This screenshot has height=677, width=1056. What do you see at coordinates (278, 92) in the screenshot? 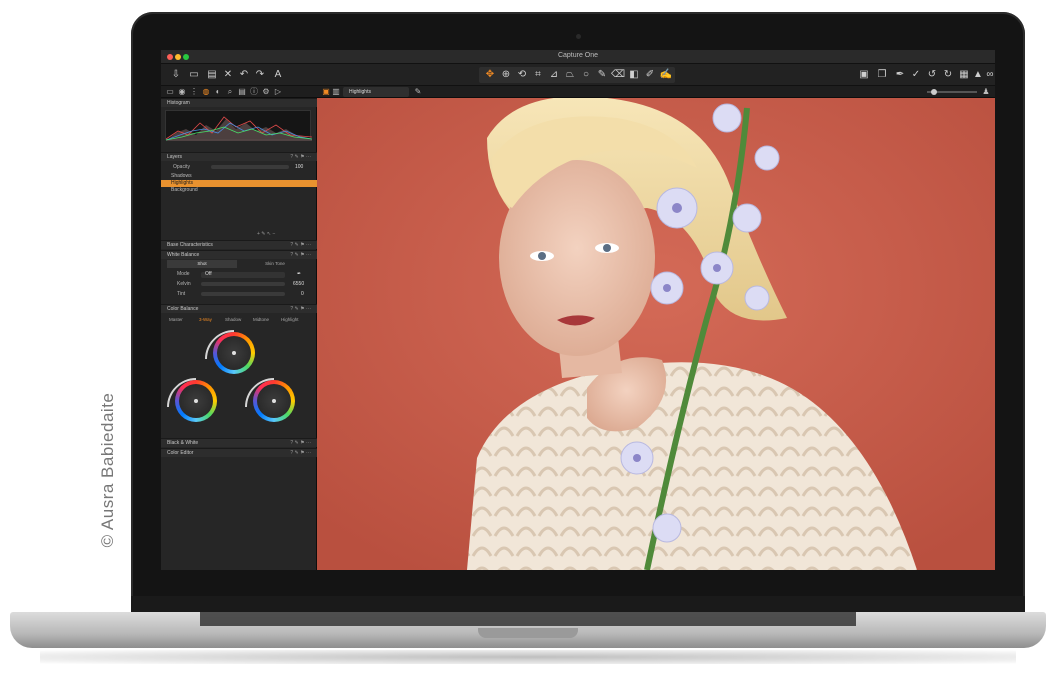
I see `batch-tab-icon: ▷` at bounding box center [278, 92].